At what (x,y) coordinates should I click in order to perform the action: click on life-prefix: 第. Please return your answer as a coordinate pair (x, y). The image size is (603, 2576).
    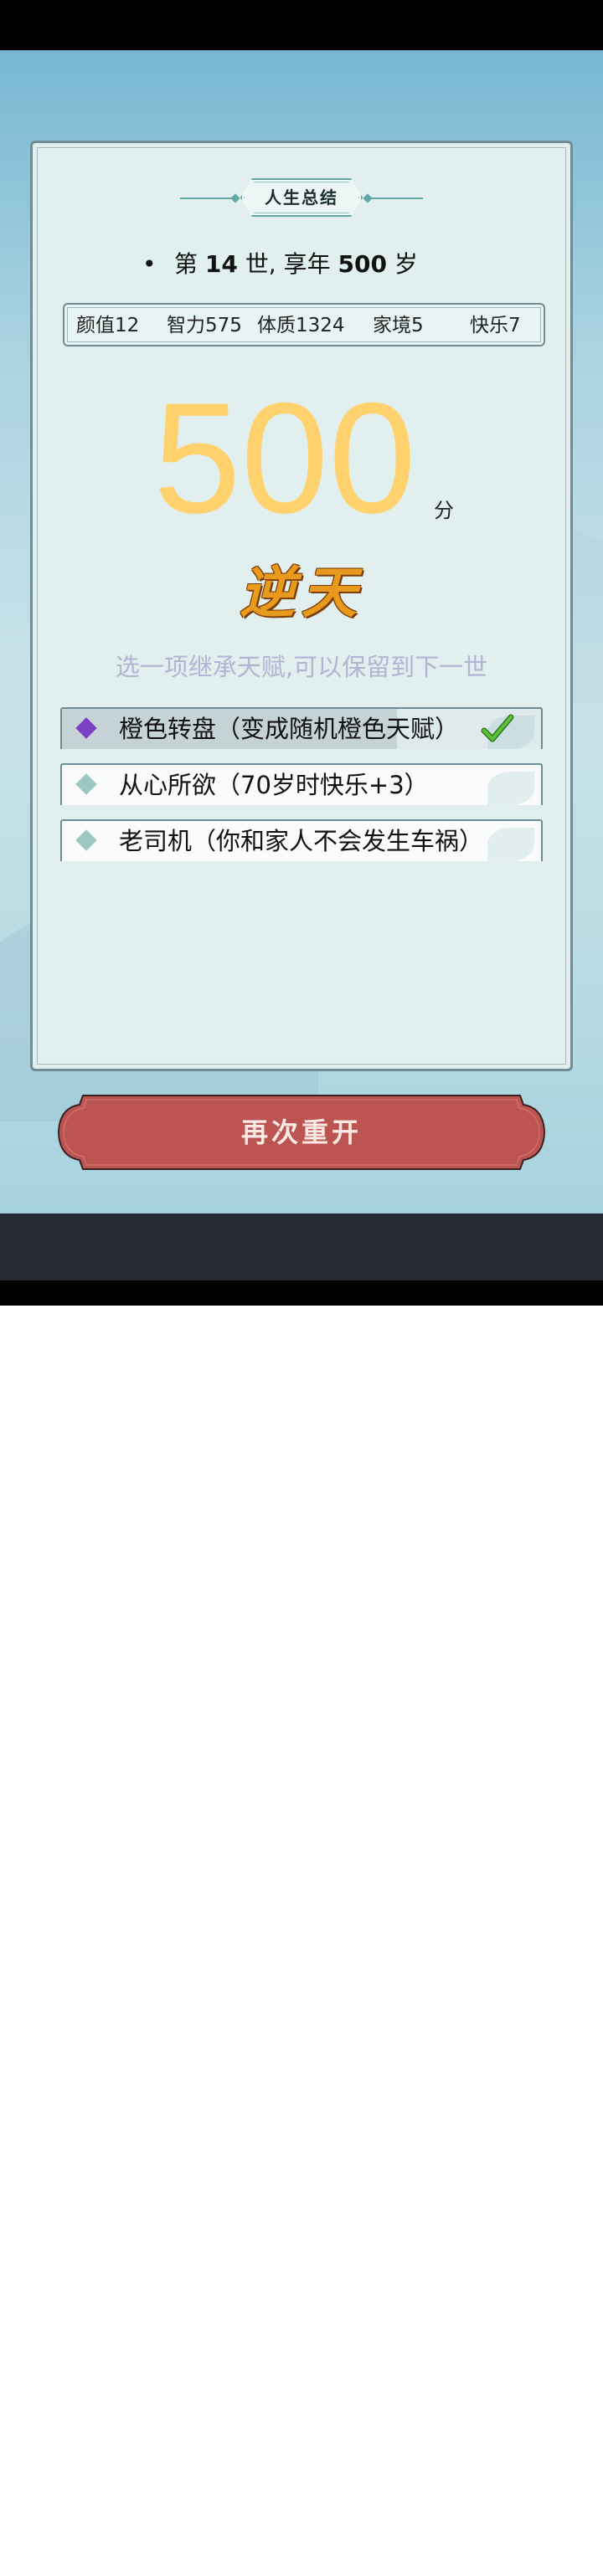
    Looking at the image, I should click on (186, 264).